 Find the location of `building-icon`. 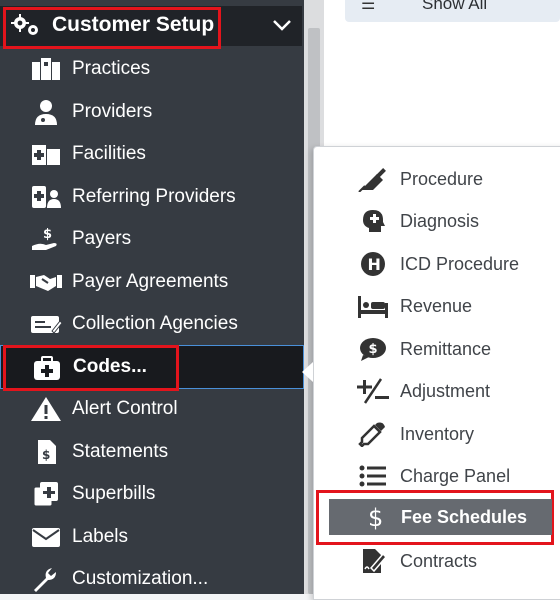

building-icon is located at coordinates (46, 69).